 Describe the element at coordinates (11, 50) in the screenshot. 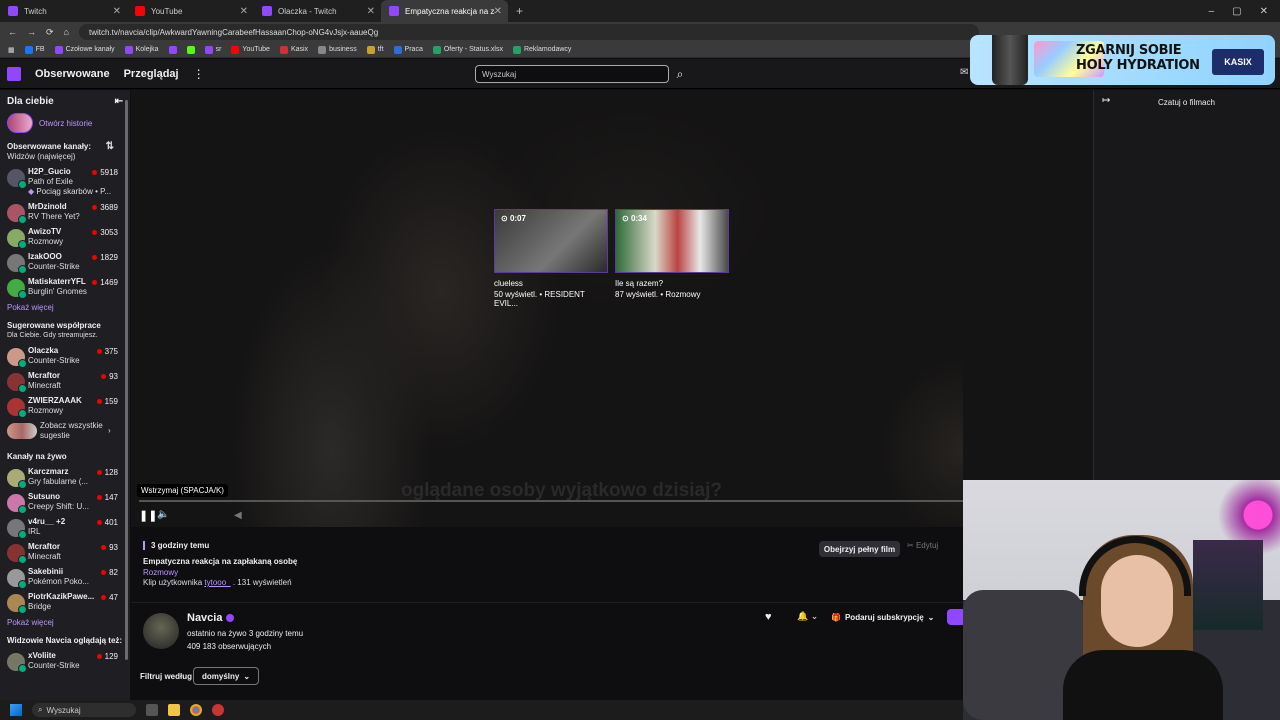

I see `apps-icon: ▦` at that location.